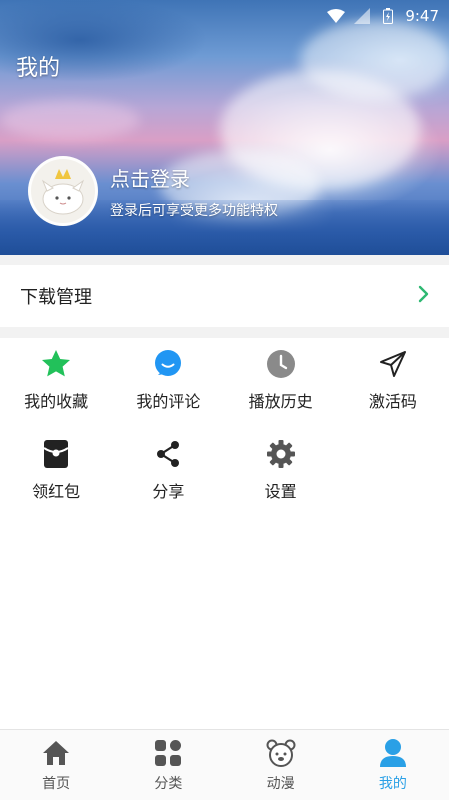 This screenshot has height=800, width=449. Describe the element at coordinates (393, 364) in the screenshot. I see `send-icon` at that location.